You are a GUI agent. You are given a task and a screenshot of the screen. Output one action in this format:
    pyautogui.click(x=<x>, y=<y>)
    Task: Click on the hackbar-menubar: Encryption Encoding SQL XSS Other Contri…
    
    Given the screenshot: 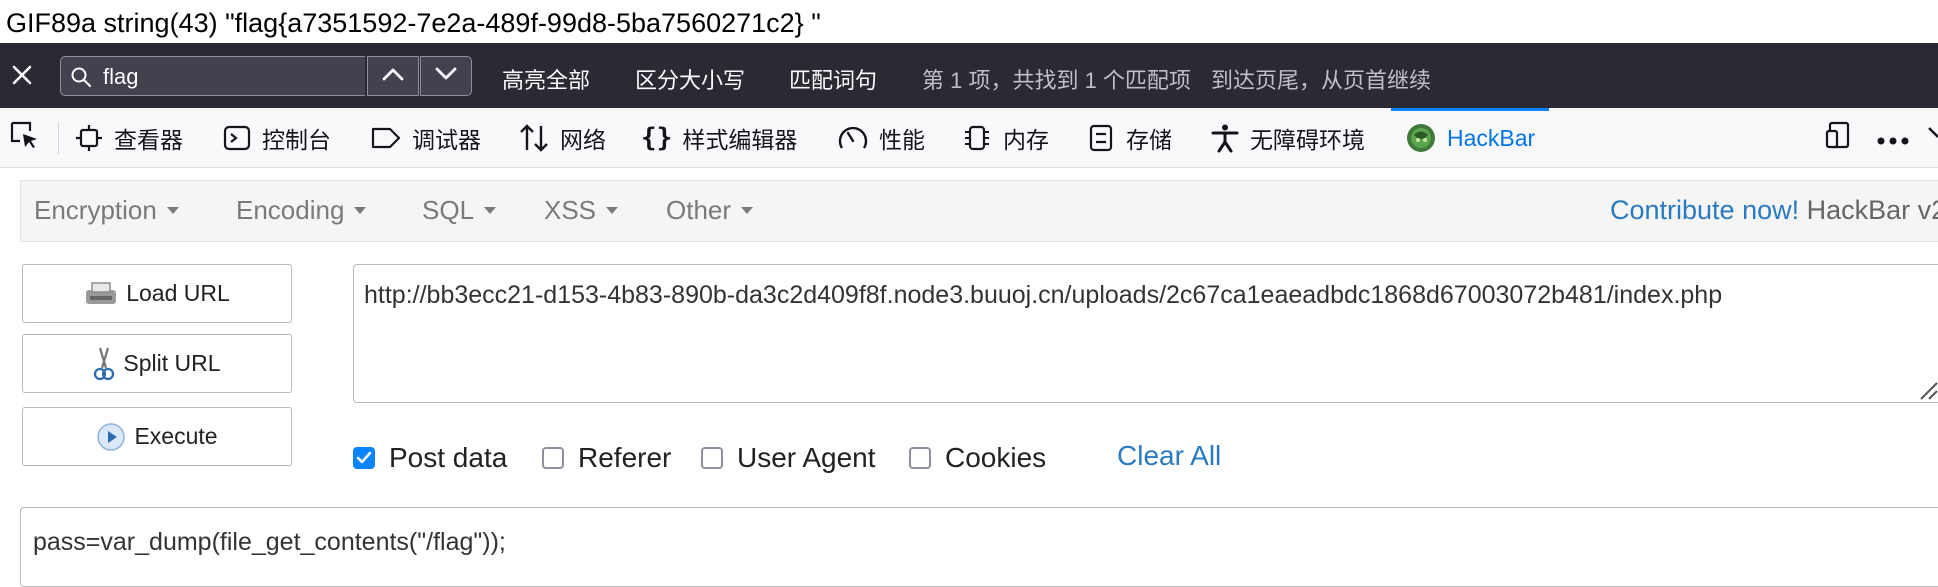 What is the action you would take?
    pyautogui.click(x=979, y=211)
    